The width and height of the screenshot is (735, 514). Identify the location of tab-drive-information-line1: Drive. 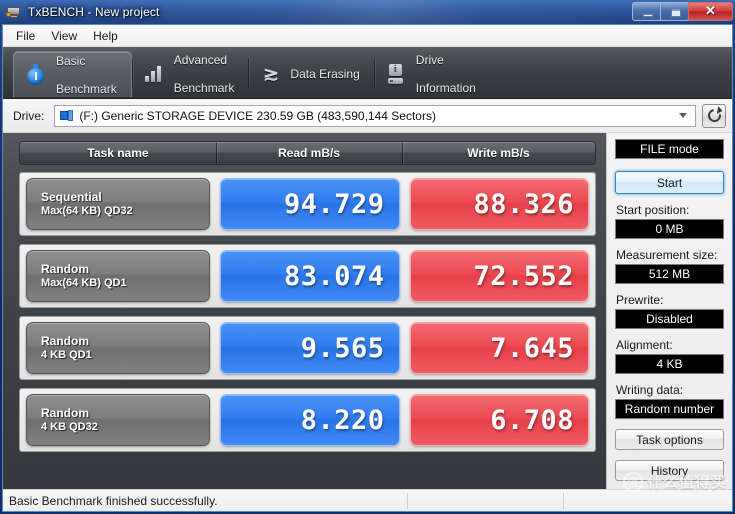
(429, 60).